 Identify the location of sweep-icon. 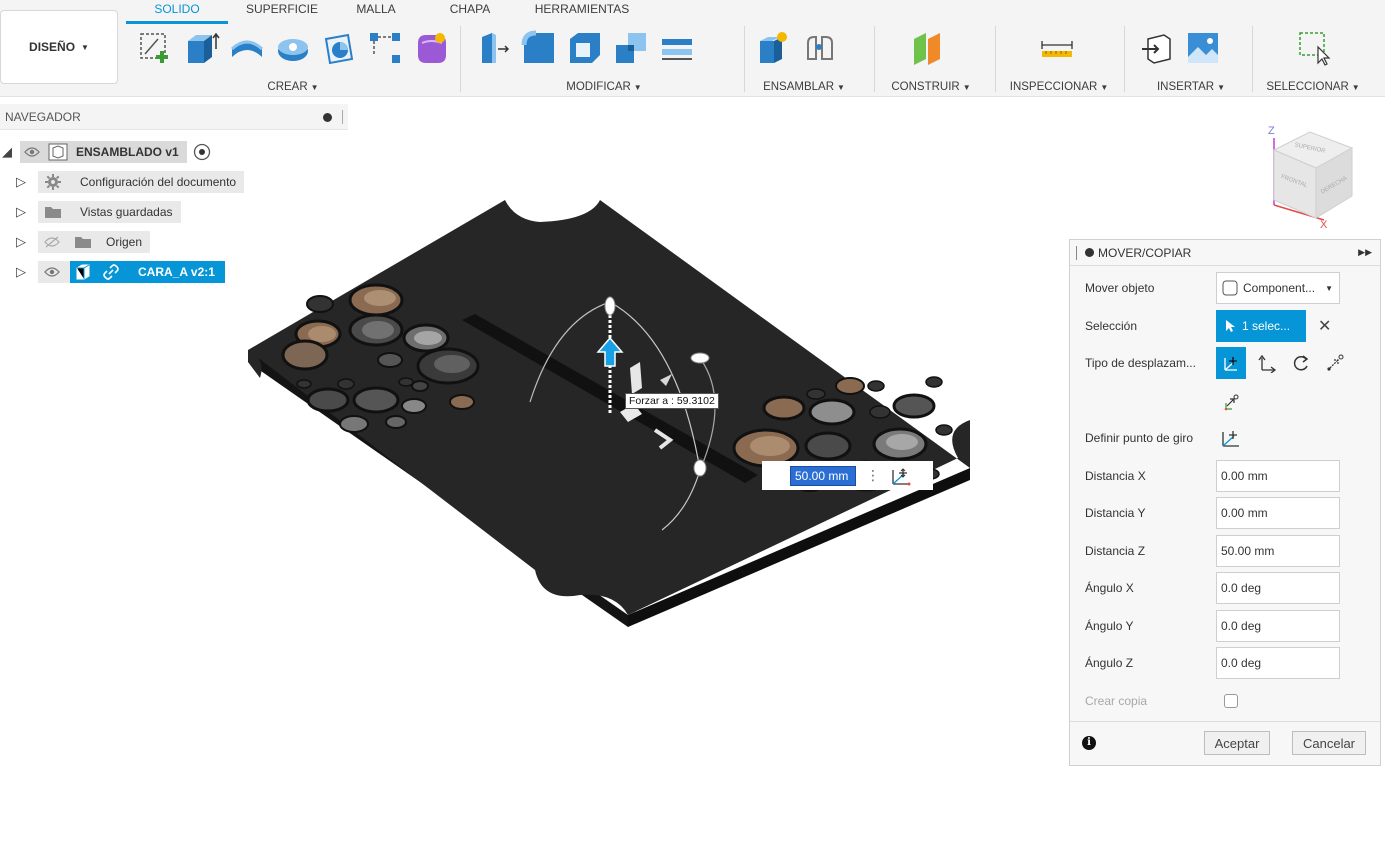
(293, 48).